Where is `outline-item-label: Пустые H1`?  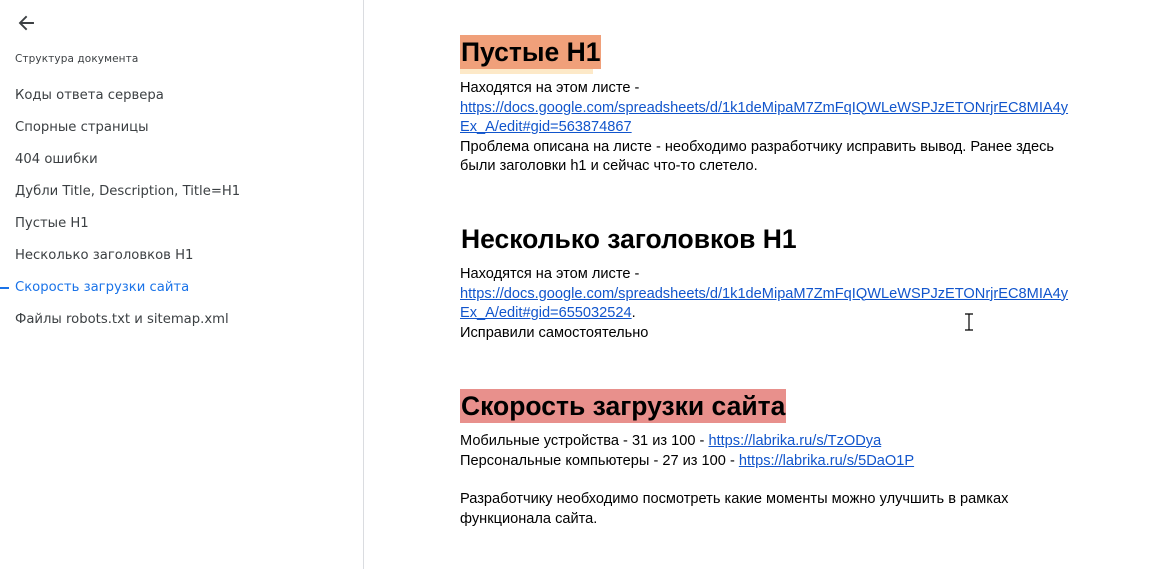 outline-item-label: Пустые H1 is located at coordinates (52, 223).